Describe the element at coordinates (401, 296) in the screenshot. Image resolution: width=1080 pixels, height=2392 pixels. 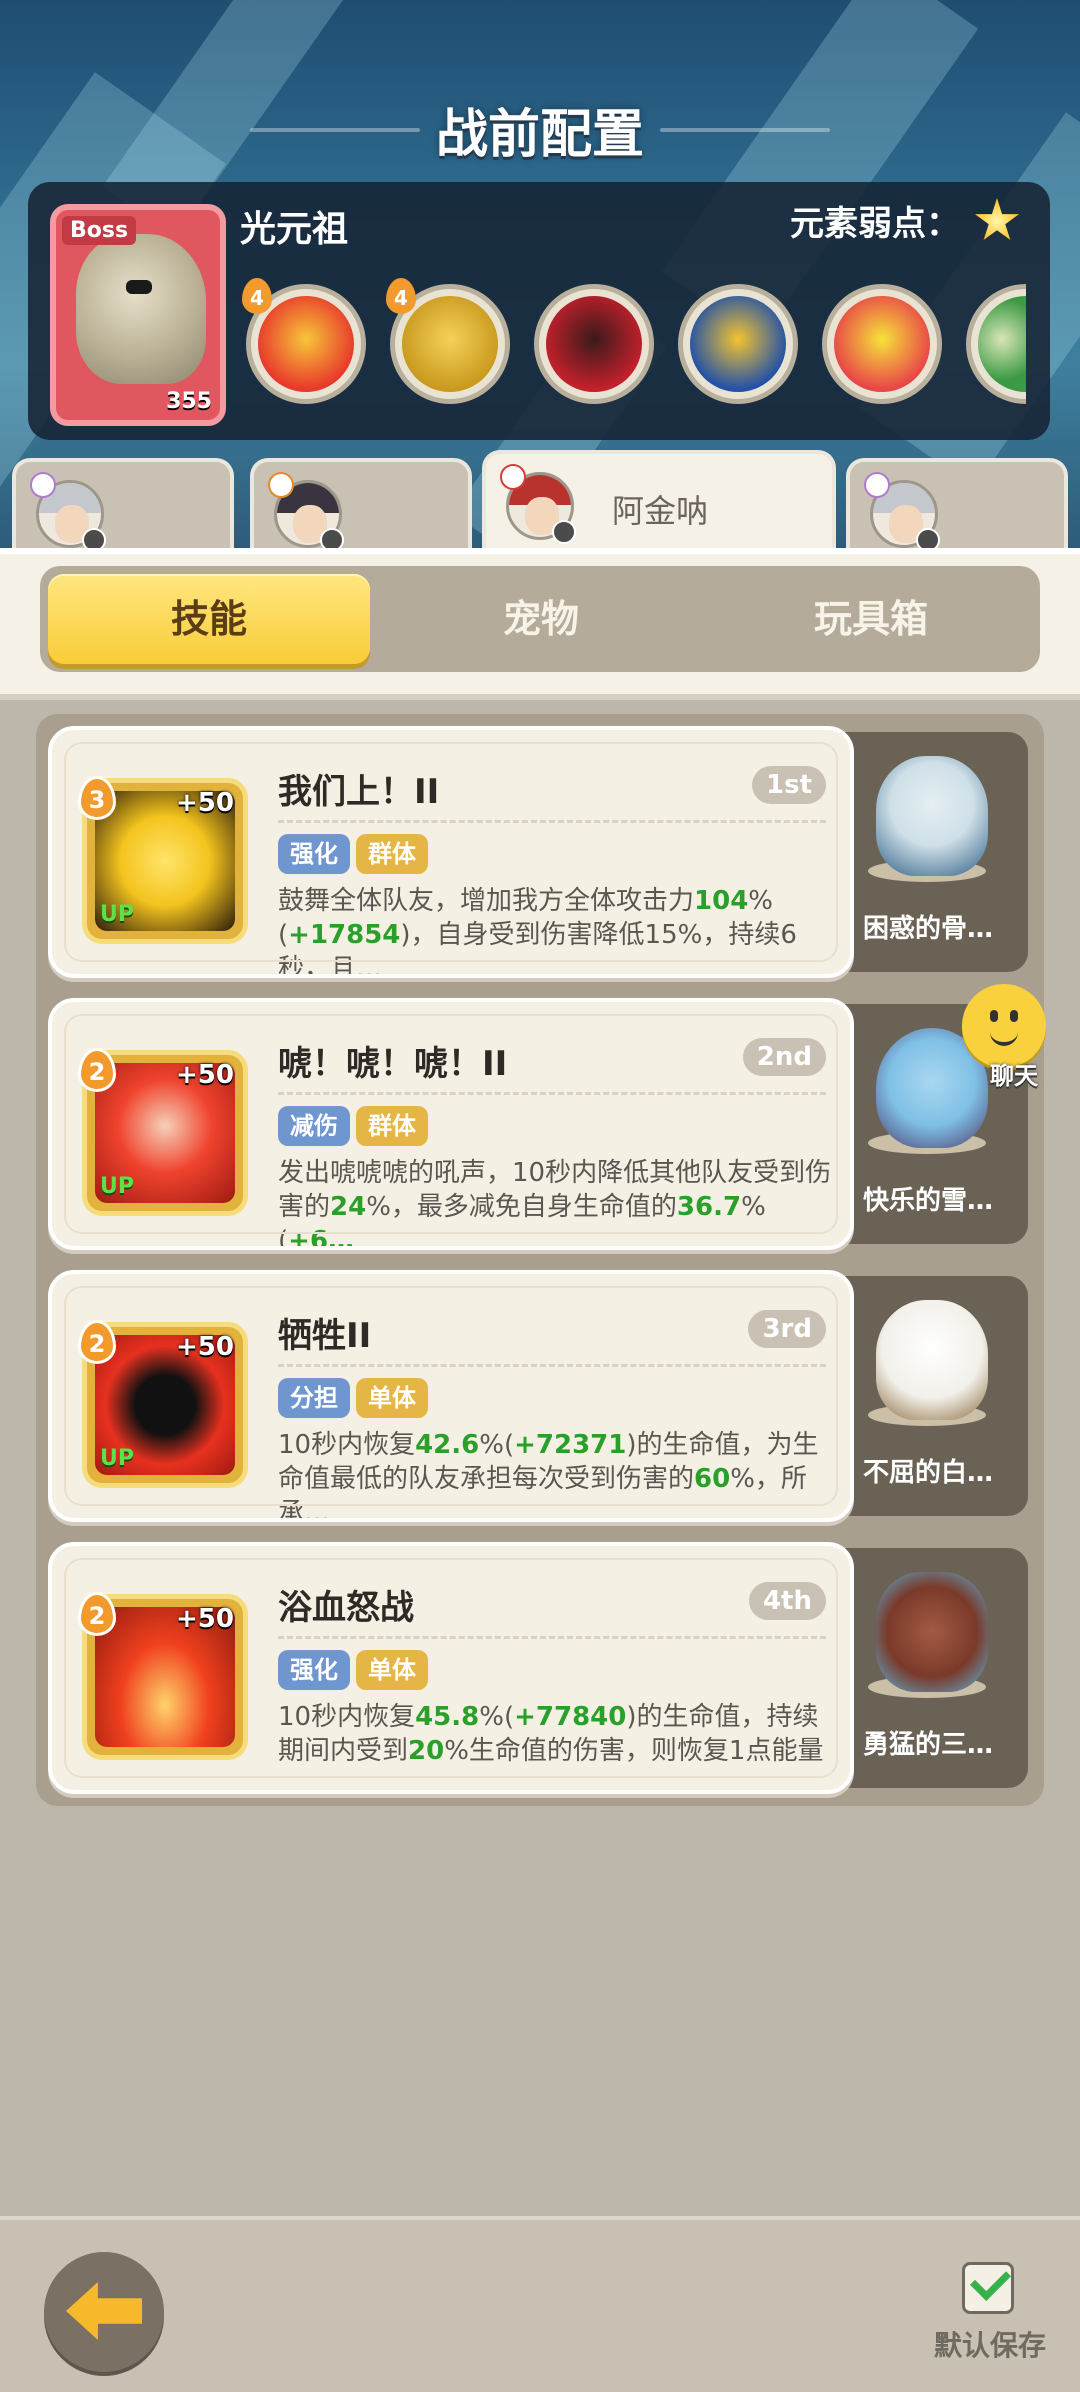
I see `boss-skill-2-level: 4` at that location.